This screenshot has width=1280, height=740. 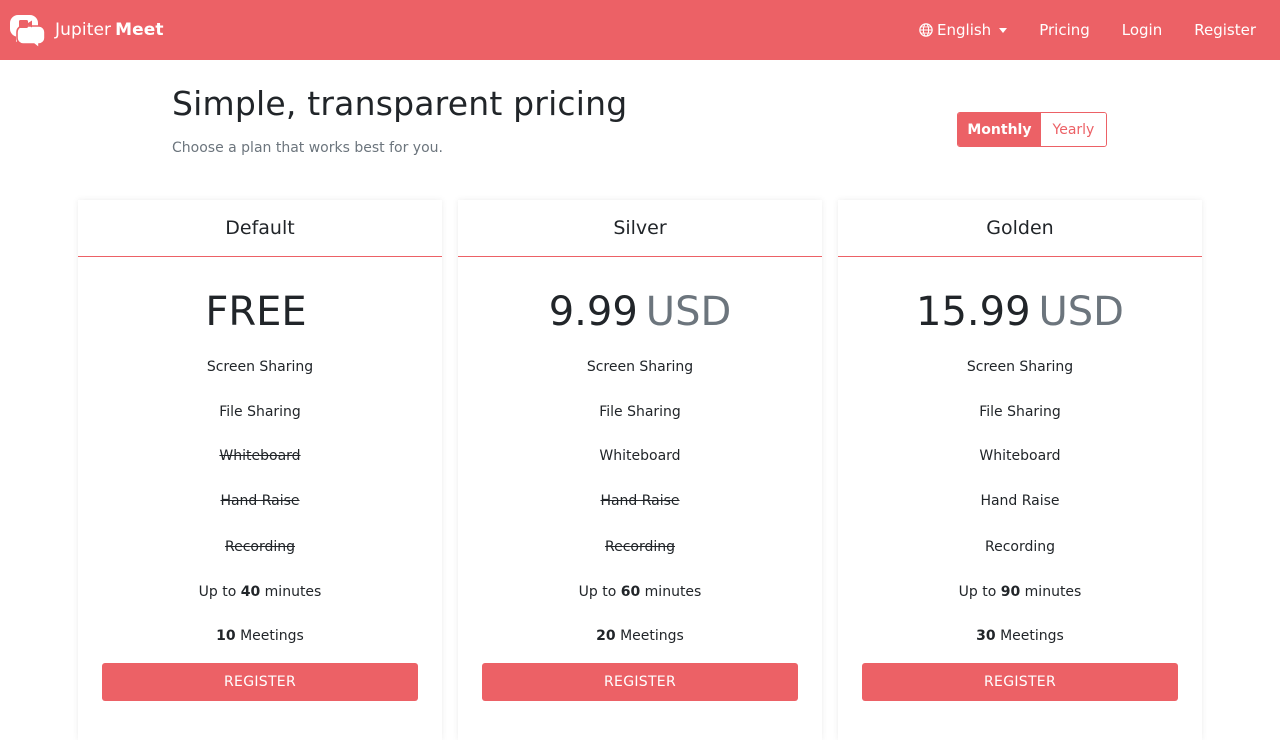 I want to click on meetings-value: 10, so click(x=226, y=636).